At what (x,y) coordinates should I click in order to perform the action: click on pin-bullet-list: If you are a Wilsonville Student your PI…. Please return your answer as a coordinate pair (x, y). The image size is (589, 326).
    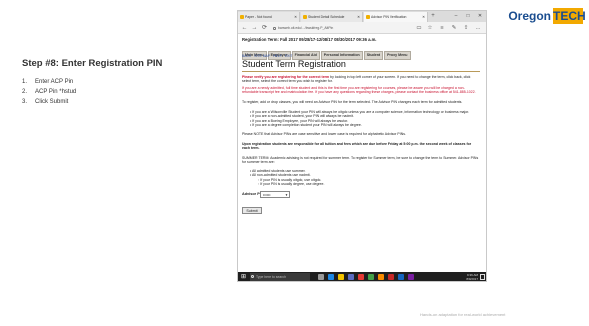
    Looking at the image, I should click on (364, 118).